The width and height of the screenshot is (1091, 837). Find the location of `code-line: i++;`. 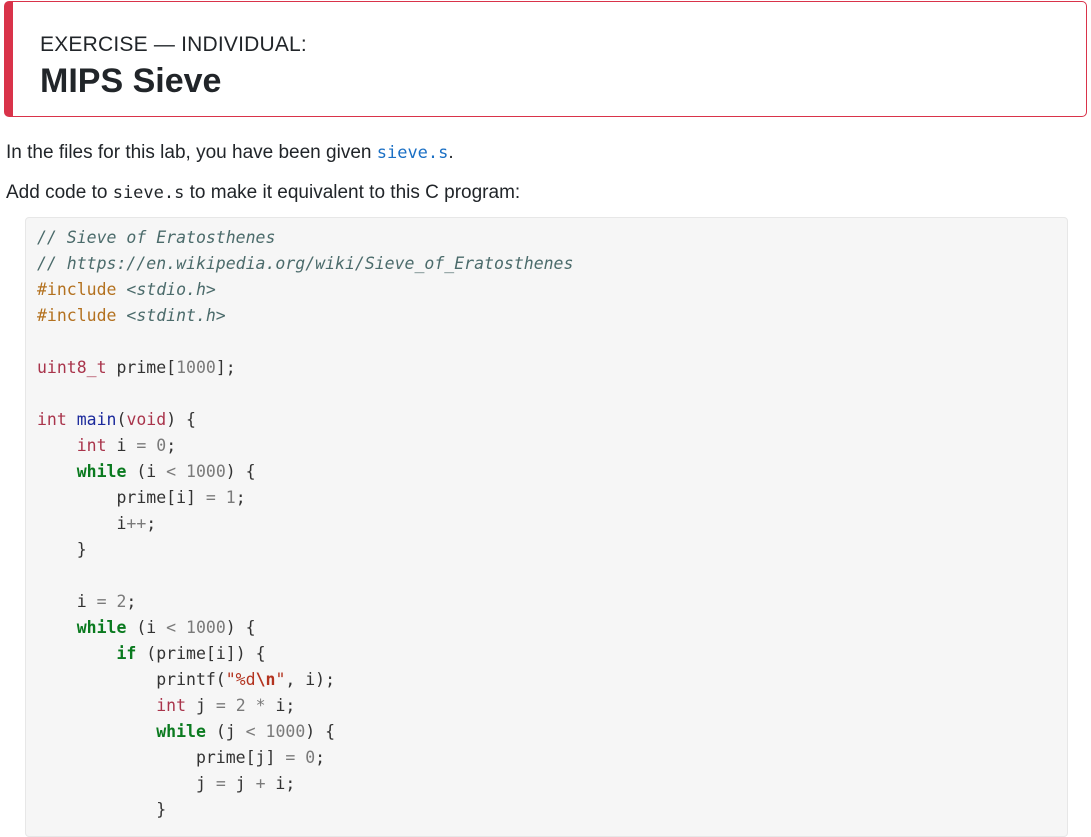

code-line: i++; is located at coordinates (96, 523).